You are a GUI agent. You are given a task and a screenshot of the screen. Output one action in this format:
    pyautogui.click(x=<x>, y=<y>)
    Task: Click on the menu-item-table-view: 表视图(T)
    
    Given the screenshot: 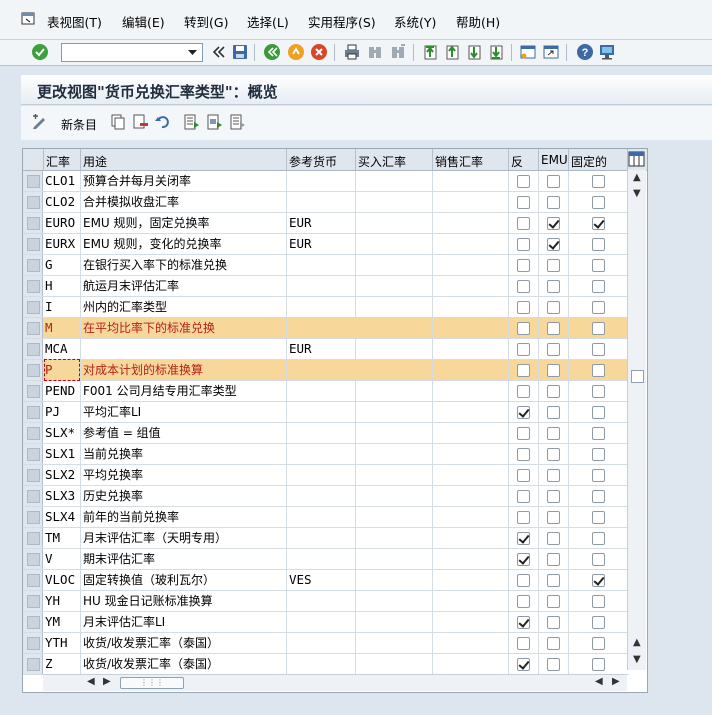 What is the action you would take?
    pyautogui.click(x=74, y=21)
    